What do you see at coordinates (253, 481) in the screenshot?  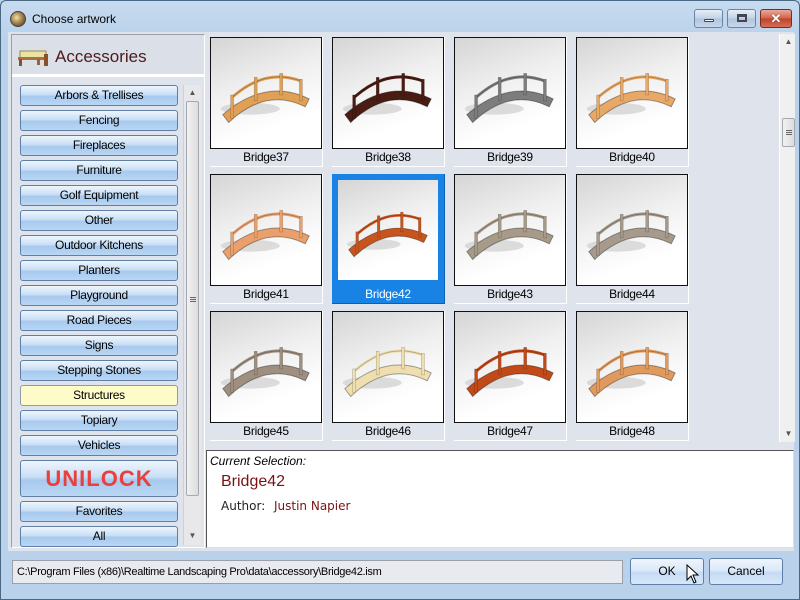 I see `selected-item-name: Bridge42` at bounding box center [253, 481].